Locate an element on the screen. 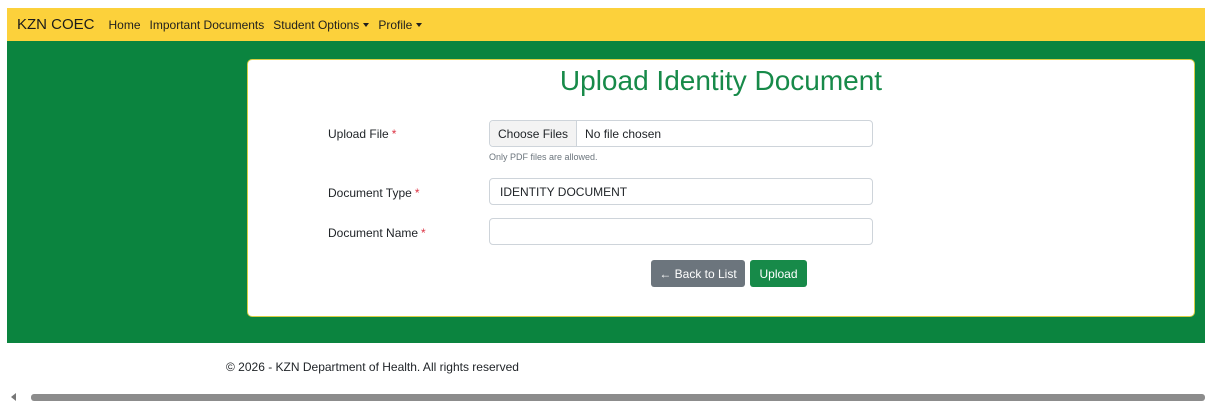 This screenshot has width=1205, height=405. upload-file-label: Upload File * is located at coordinates (362, 134).